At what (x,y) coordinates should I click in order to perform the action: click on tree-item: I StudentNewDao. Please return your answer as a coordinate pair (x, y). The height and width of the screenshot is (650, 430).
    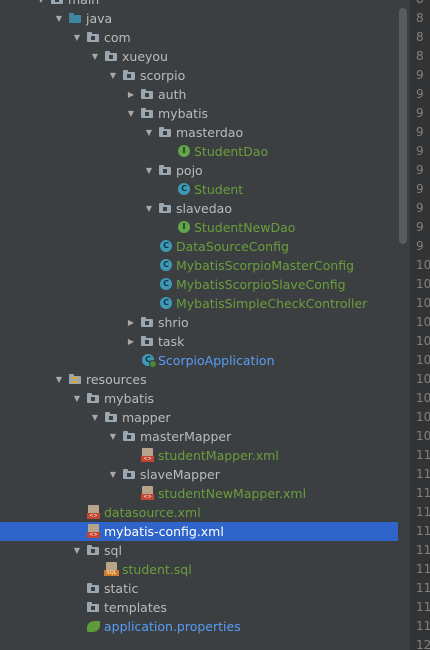
    Looking at the image, I should click on (199, 227).